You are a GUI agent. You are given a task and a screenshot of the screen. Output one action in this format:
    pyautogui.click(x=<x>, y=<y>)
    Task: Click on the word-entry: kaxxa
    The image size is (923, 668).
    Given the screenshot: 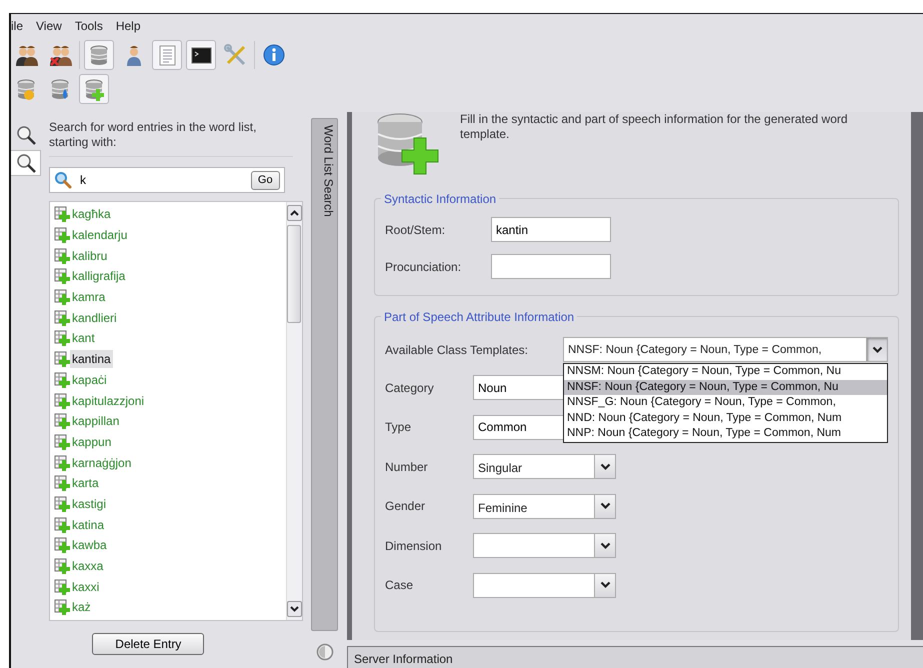 What is the action you would take?
    pyautogui.click(x=88, y=566)
    